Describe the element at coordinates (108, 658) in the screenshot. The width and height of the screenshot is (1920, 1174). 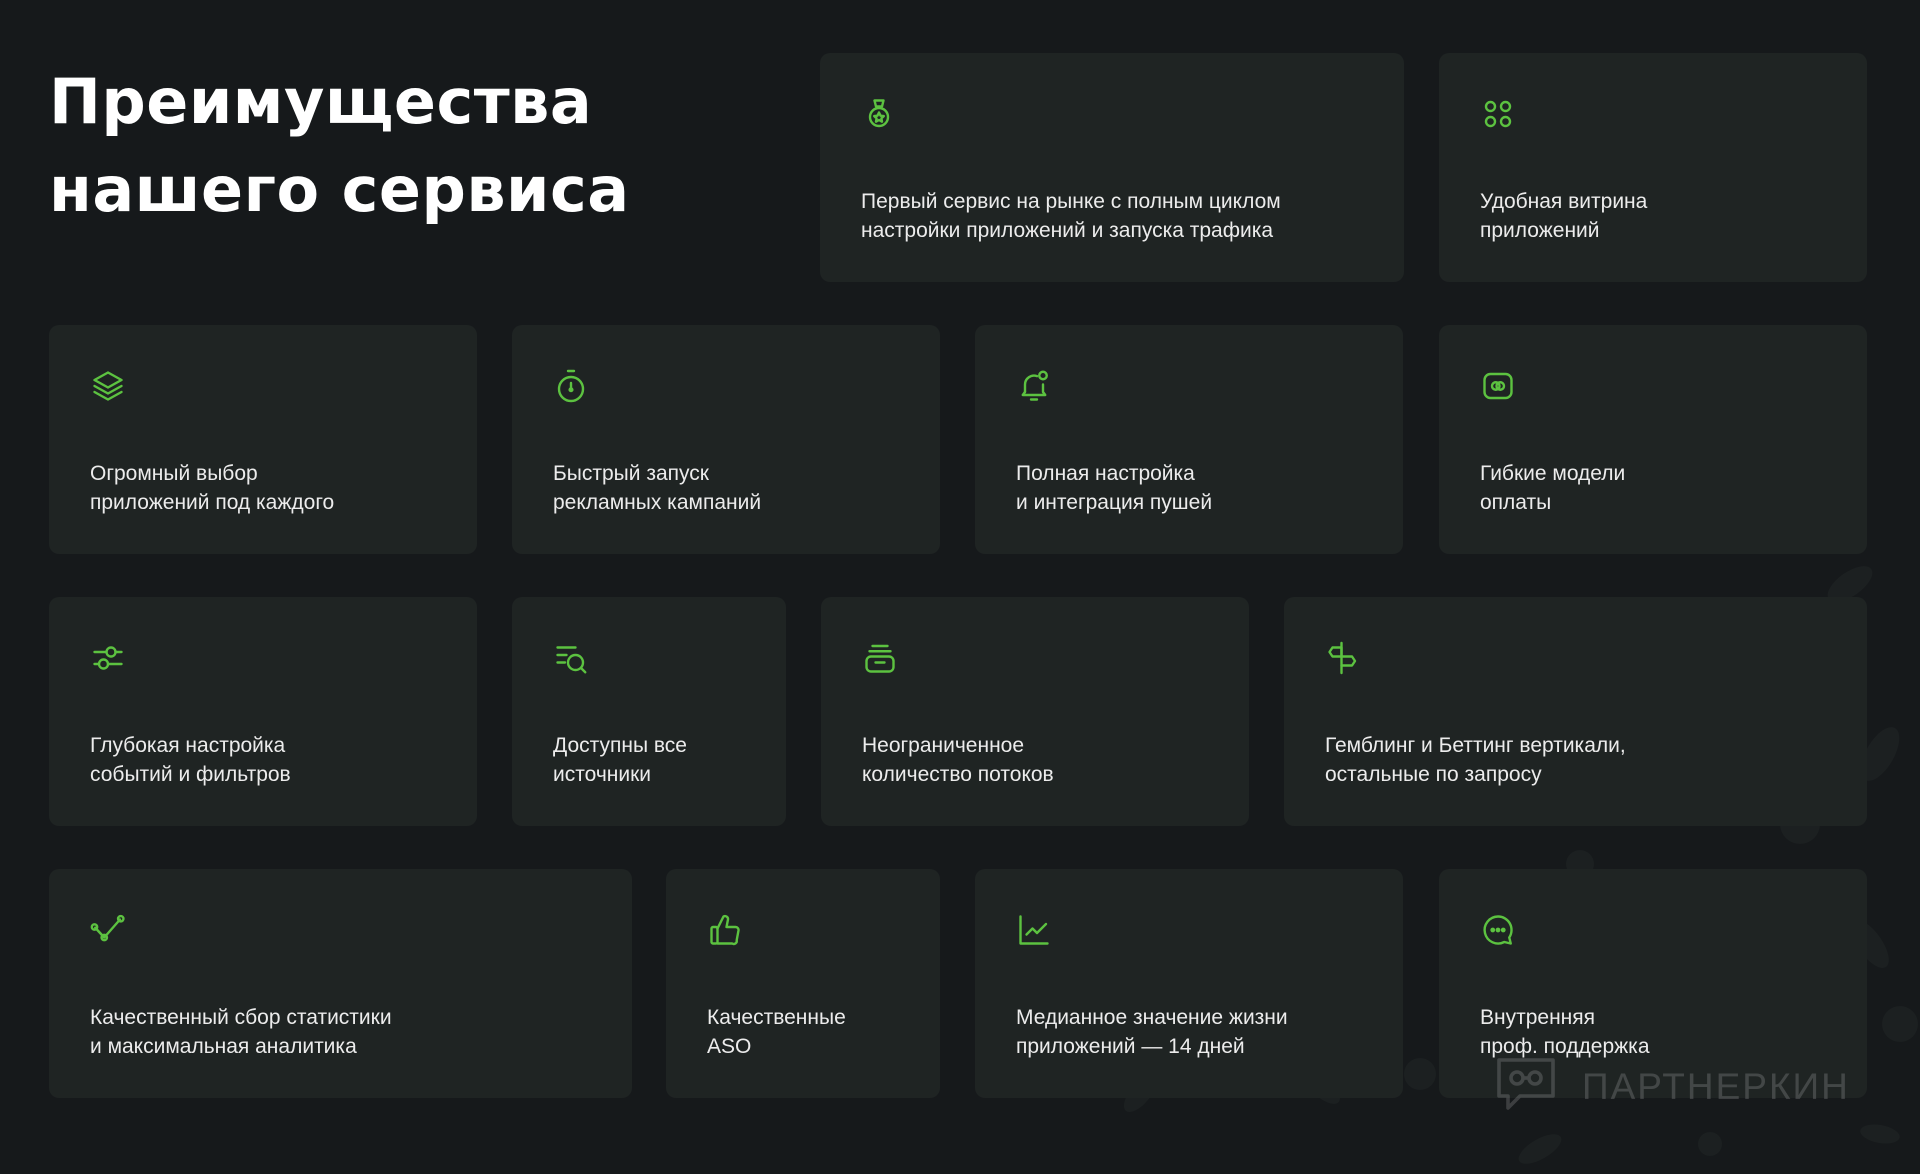
I see `sliders-icon` at that location.